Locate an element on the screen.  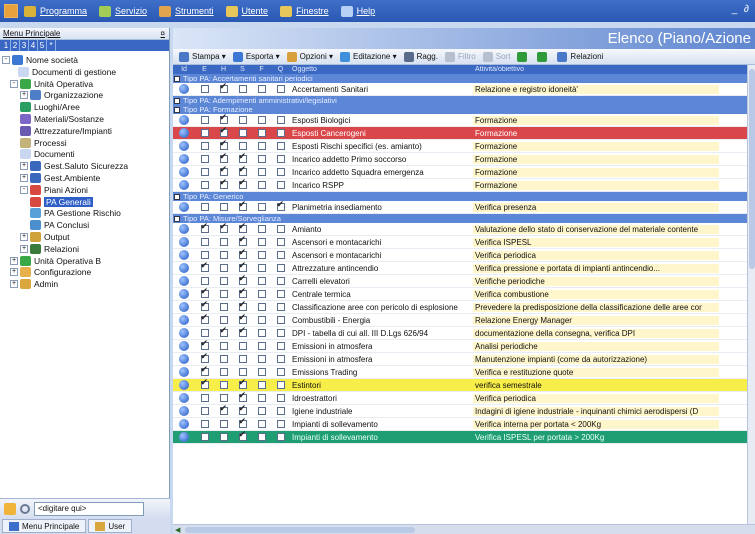
collapse-icon: - is located at coordinates (24, 189).